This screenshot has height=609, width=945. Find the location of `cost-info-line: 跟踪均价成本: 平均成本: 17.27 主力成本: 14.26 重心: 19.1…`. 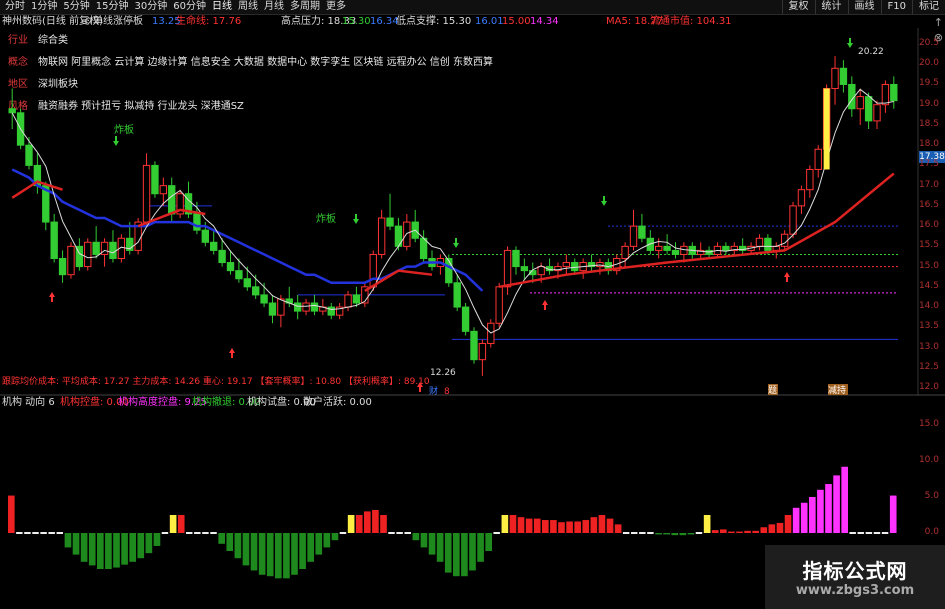

cost-info-line: 跟踪均价成本: 平均成本: 17.27 主力成本: 14.26 重心: 19.1… is located at coordinates (216, 381).